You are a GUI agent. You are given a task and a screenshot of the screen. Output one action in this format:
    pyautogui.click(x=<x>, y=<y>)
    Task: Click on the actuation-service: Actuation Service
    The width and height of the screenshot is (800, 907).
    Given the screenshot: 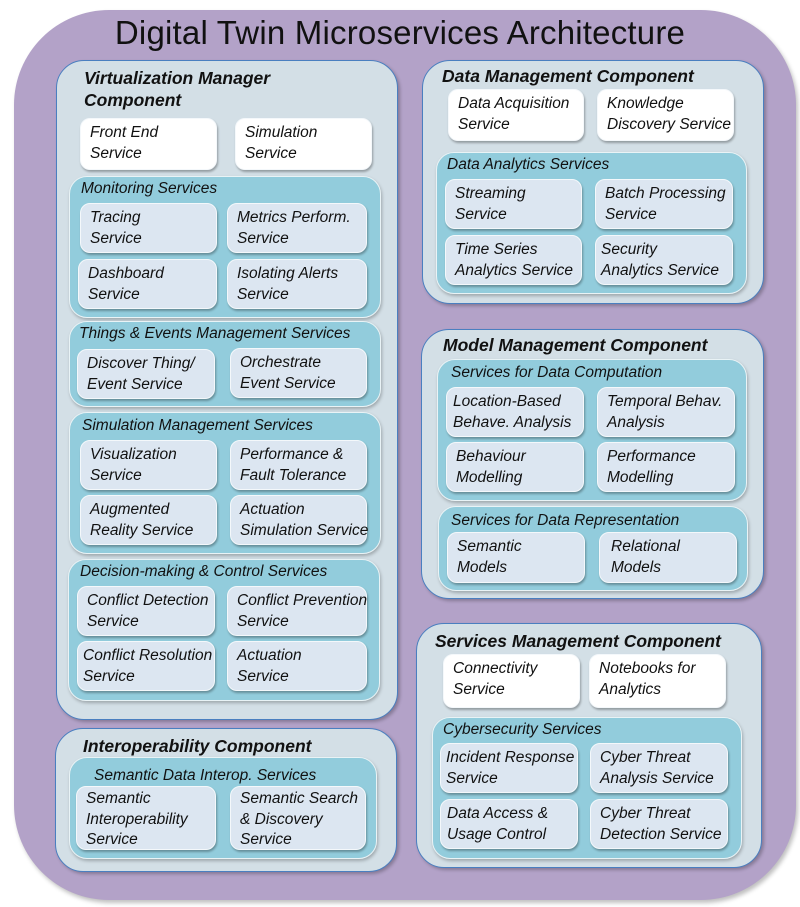 What is the action you would take?
    pyautogui.click(x=297, y=666)
    